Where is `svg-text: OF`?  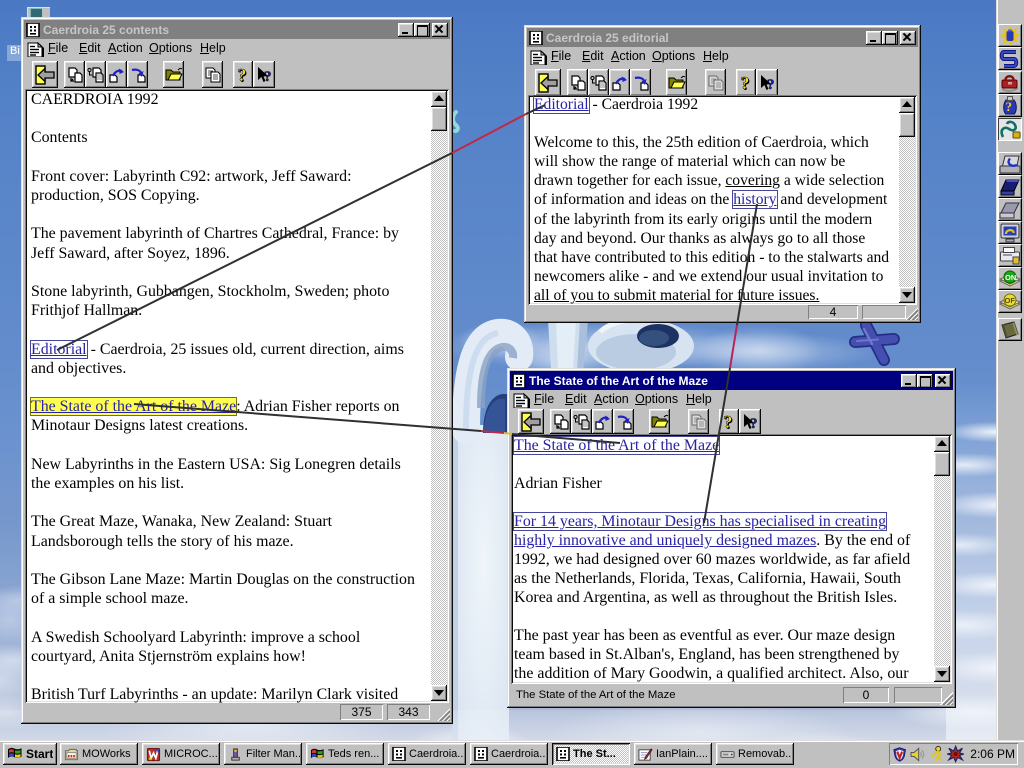 svg-text: OF is located at coordinates (1010, 300).